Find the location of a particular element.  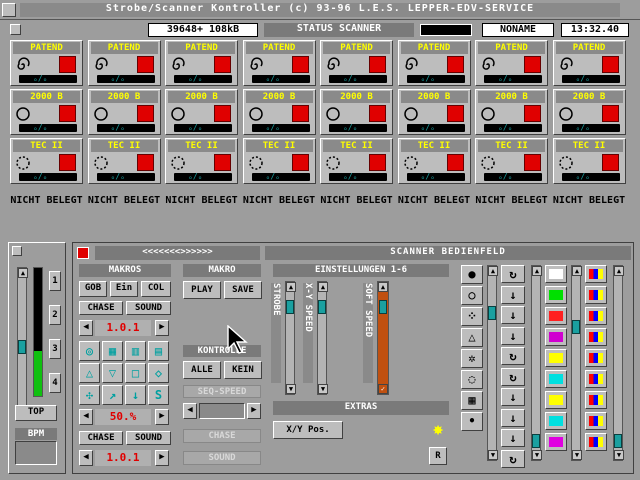

xy-speed-slider: ▲ ▼ is located at coordinates (322, 338).